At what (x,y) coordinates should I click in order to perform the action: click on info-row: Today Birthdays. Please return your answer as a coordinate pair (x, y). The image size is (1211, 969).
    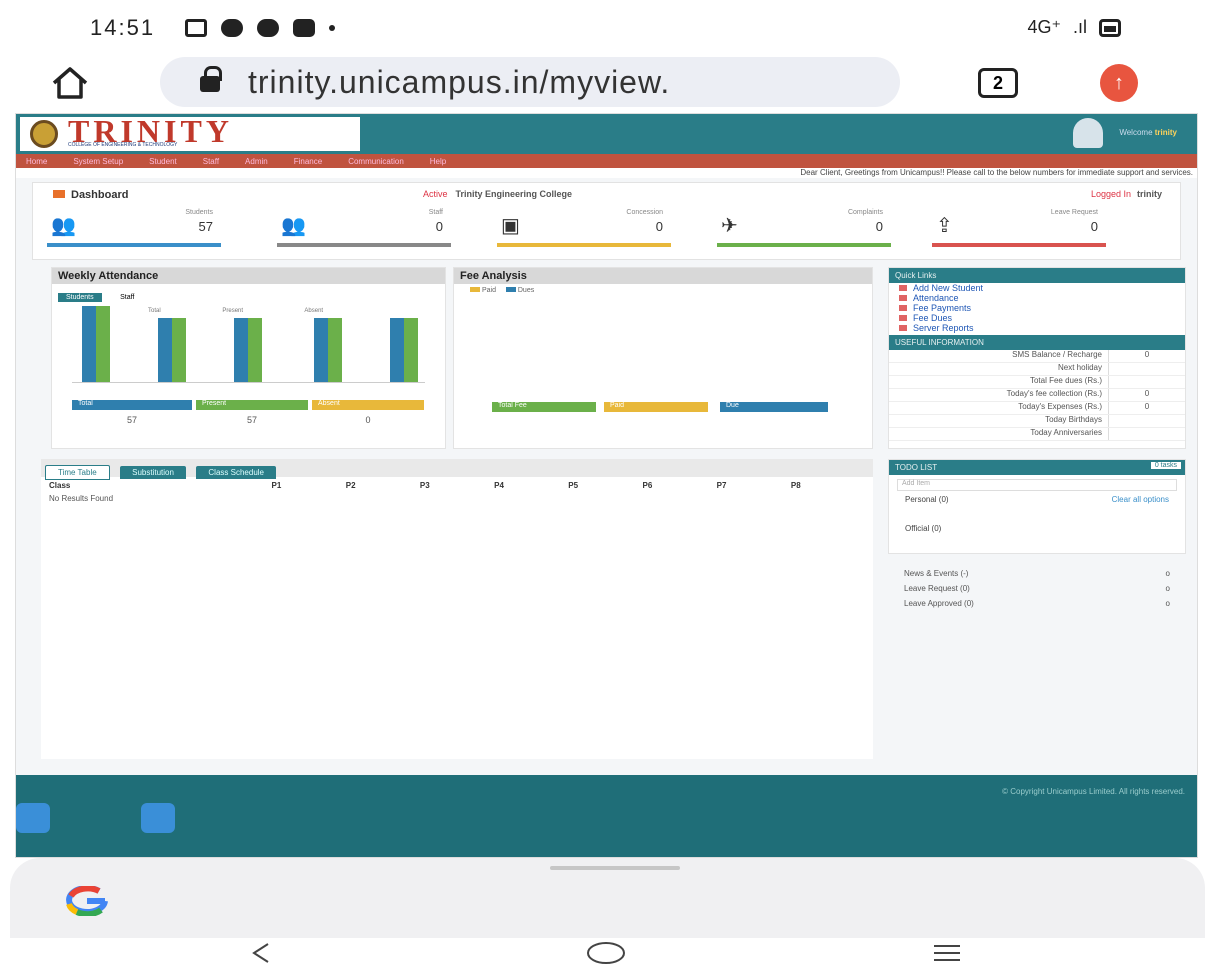
    Looking at the image, I should click on (1037, 421).